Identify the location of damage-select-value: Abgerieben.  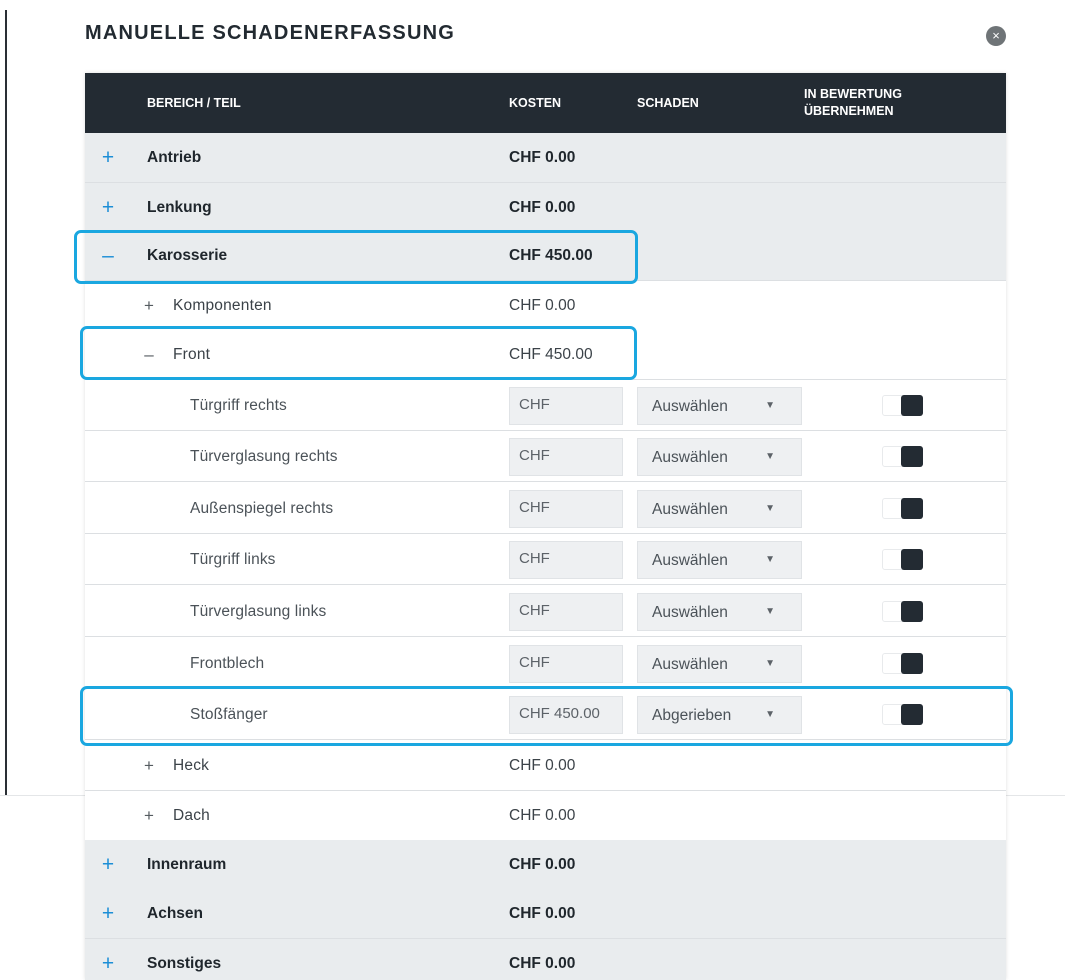
(692, 715).